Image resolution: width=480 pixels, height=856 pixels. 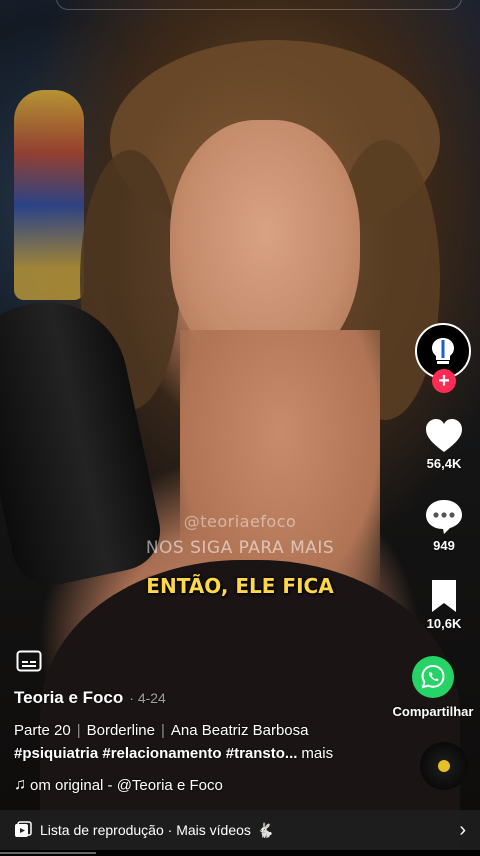 I want to click on like-button: 56,4K, so click(x=444, y=444).